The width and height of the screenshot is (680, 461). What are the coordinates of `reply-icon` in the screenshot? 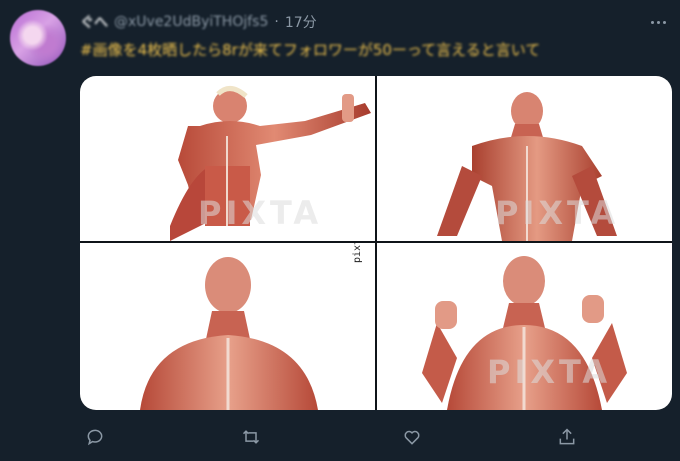 It's located at (95, 437).